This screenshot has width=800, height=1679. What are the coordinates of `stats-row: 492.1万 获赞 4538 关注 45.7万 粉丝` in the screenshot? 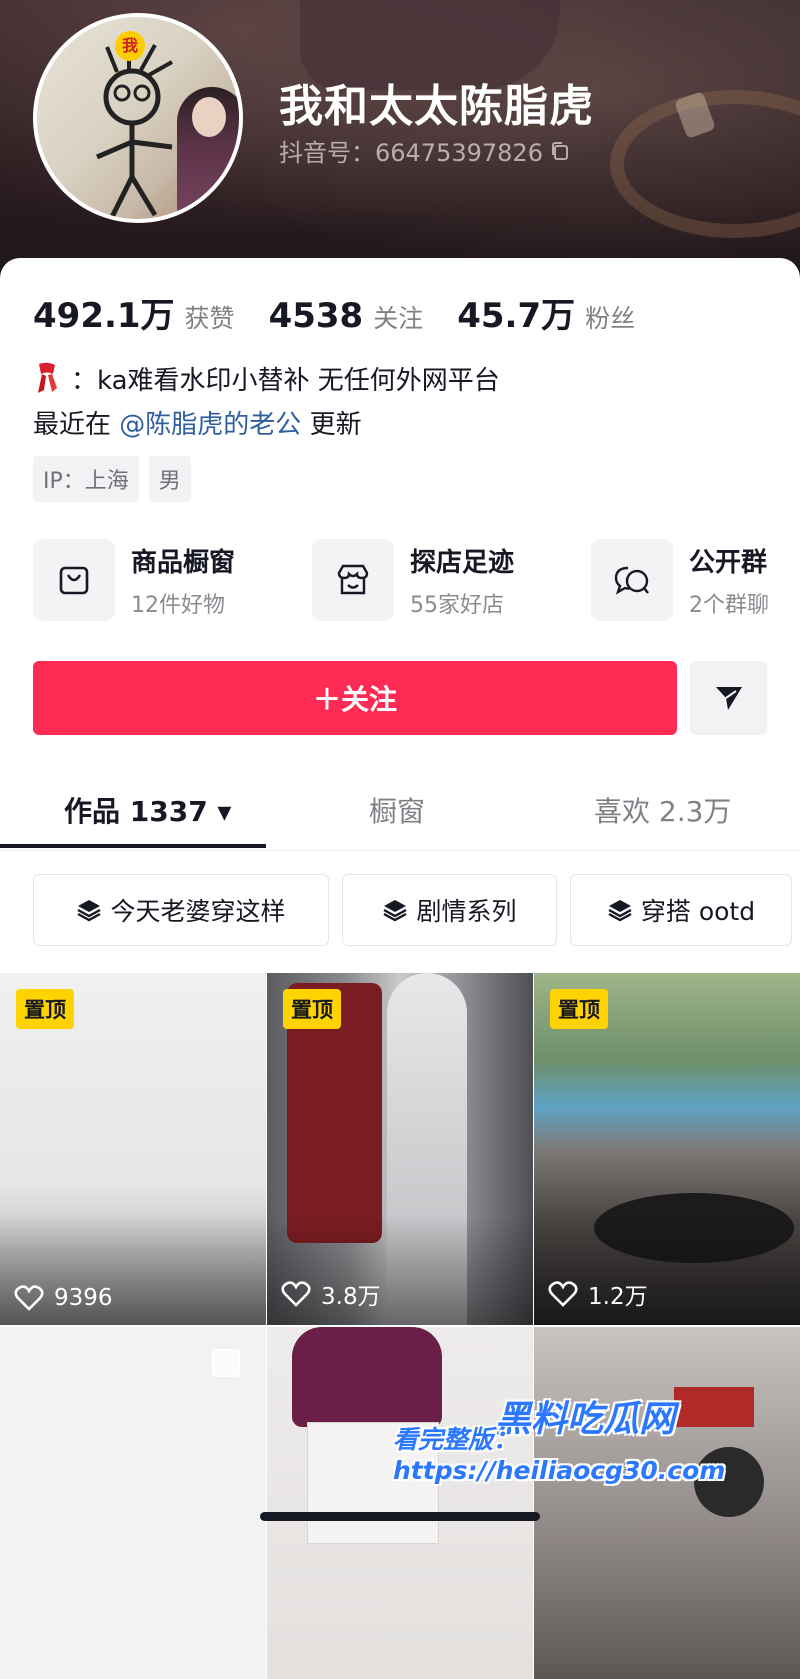 It's located at (351, 312).